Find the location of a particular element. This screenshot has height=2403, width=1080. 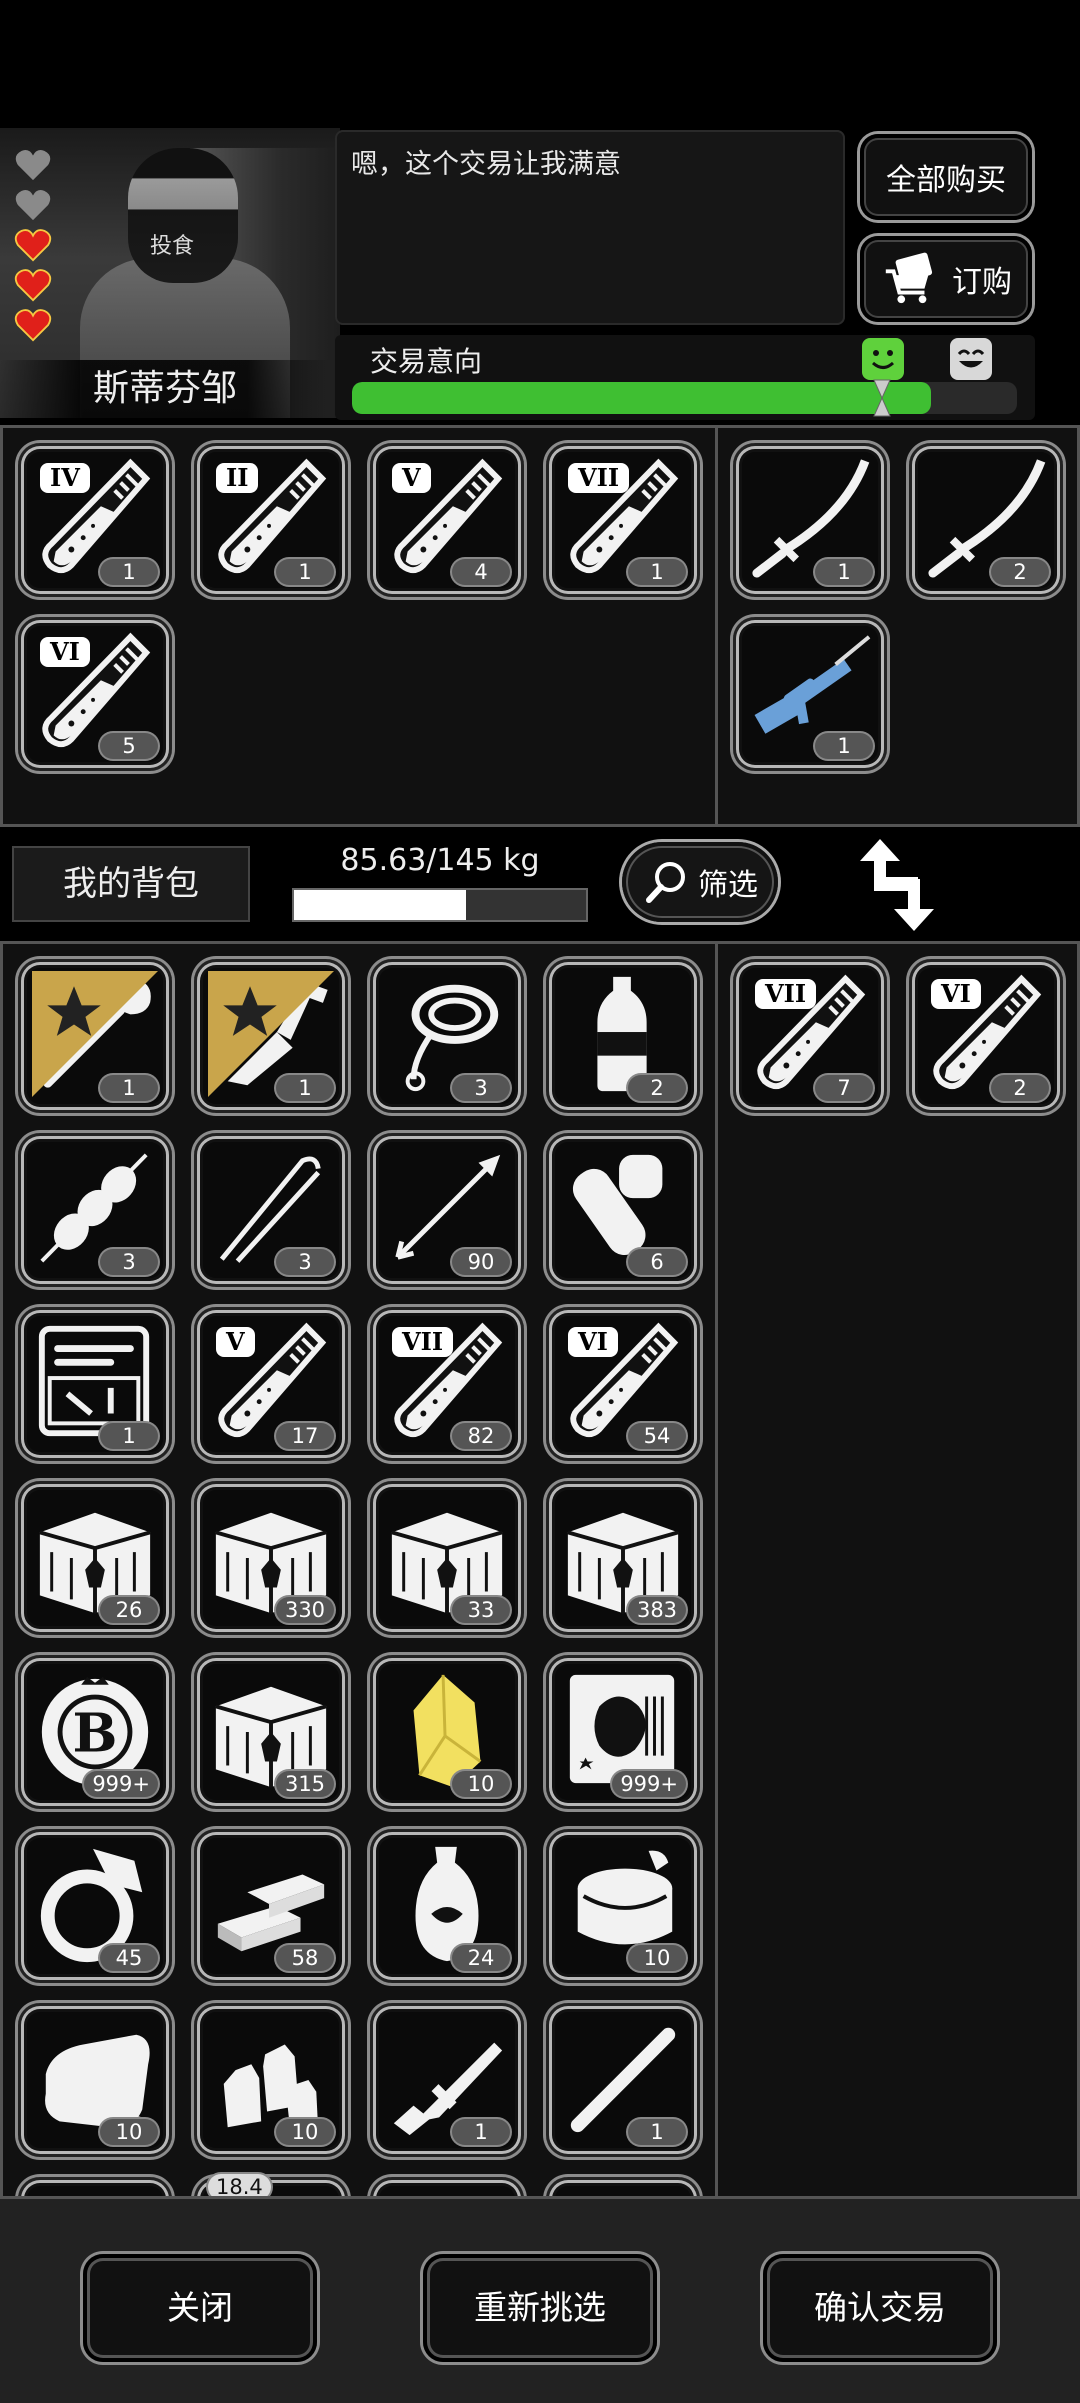

backpack-item-slot: 383 is located at coordinates (623, 1558).